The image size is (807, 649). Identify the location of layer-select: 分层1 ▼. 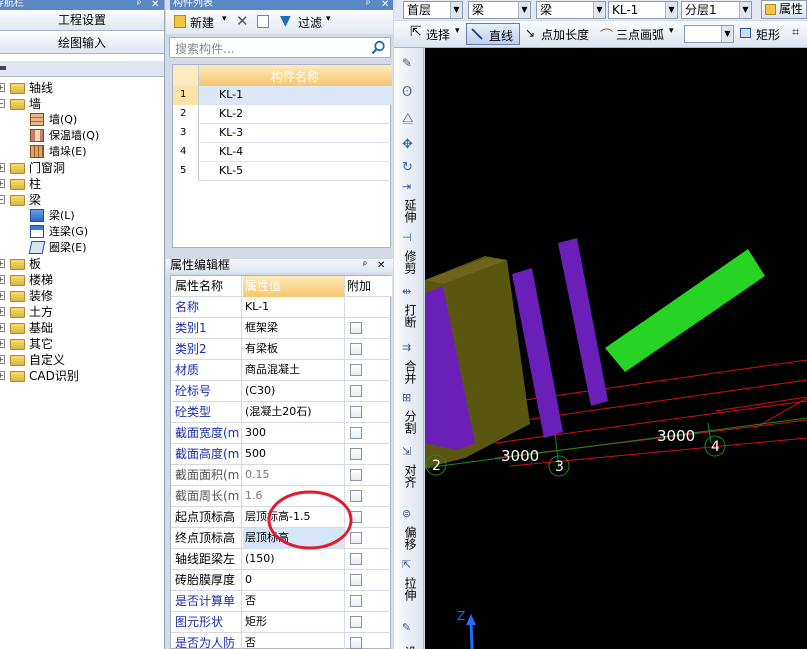
(716, 10).